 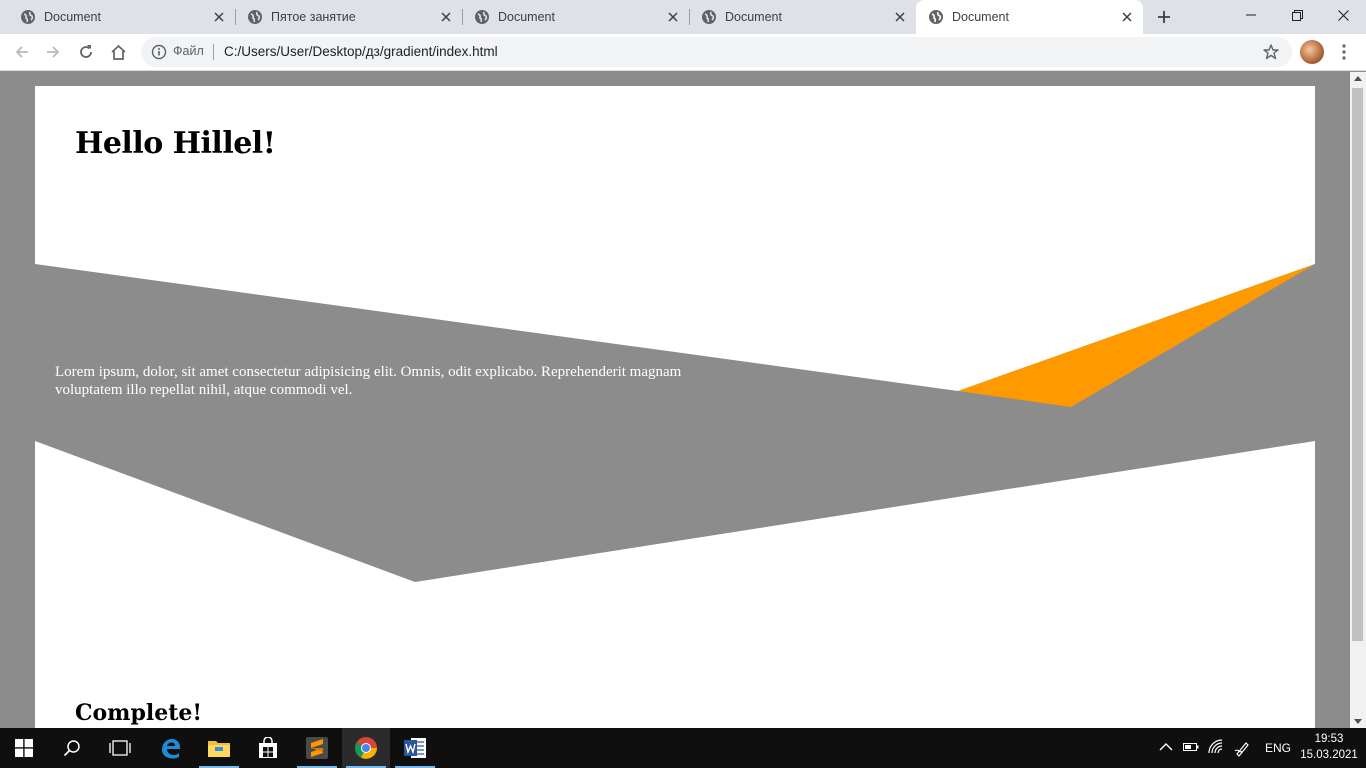 I want to click on new-tab-button, so click(x=1164, y=17).